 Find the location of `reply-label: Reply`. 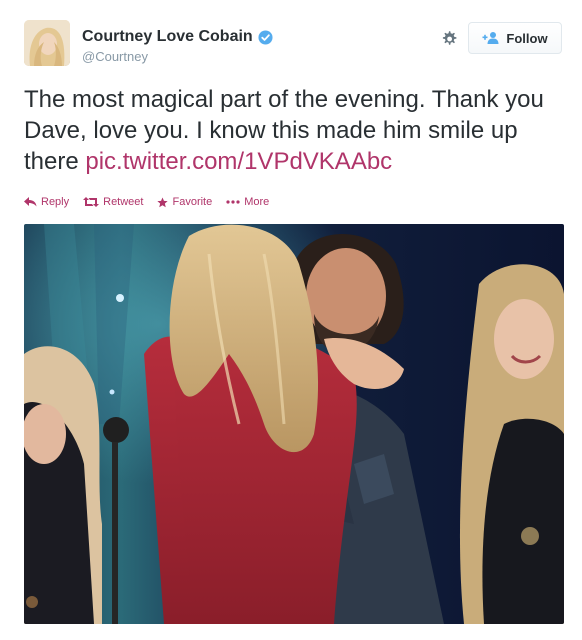

reply-label: Reply is located at coordinates (55, 202).